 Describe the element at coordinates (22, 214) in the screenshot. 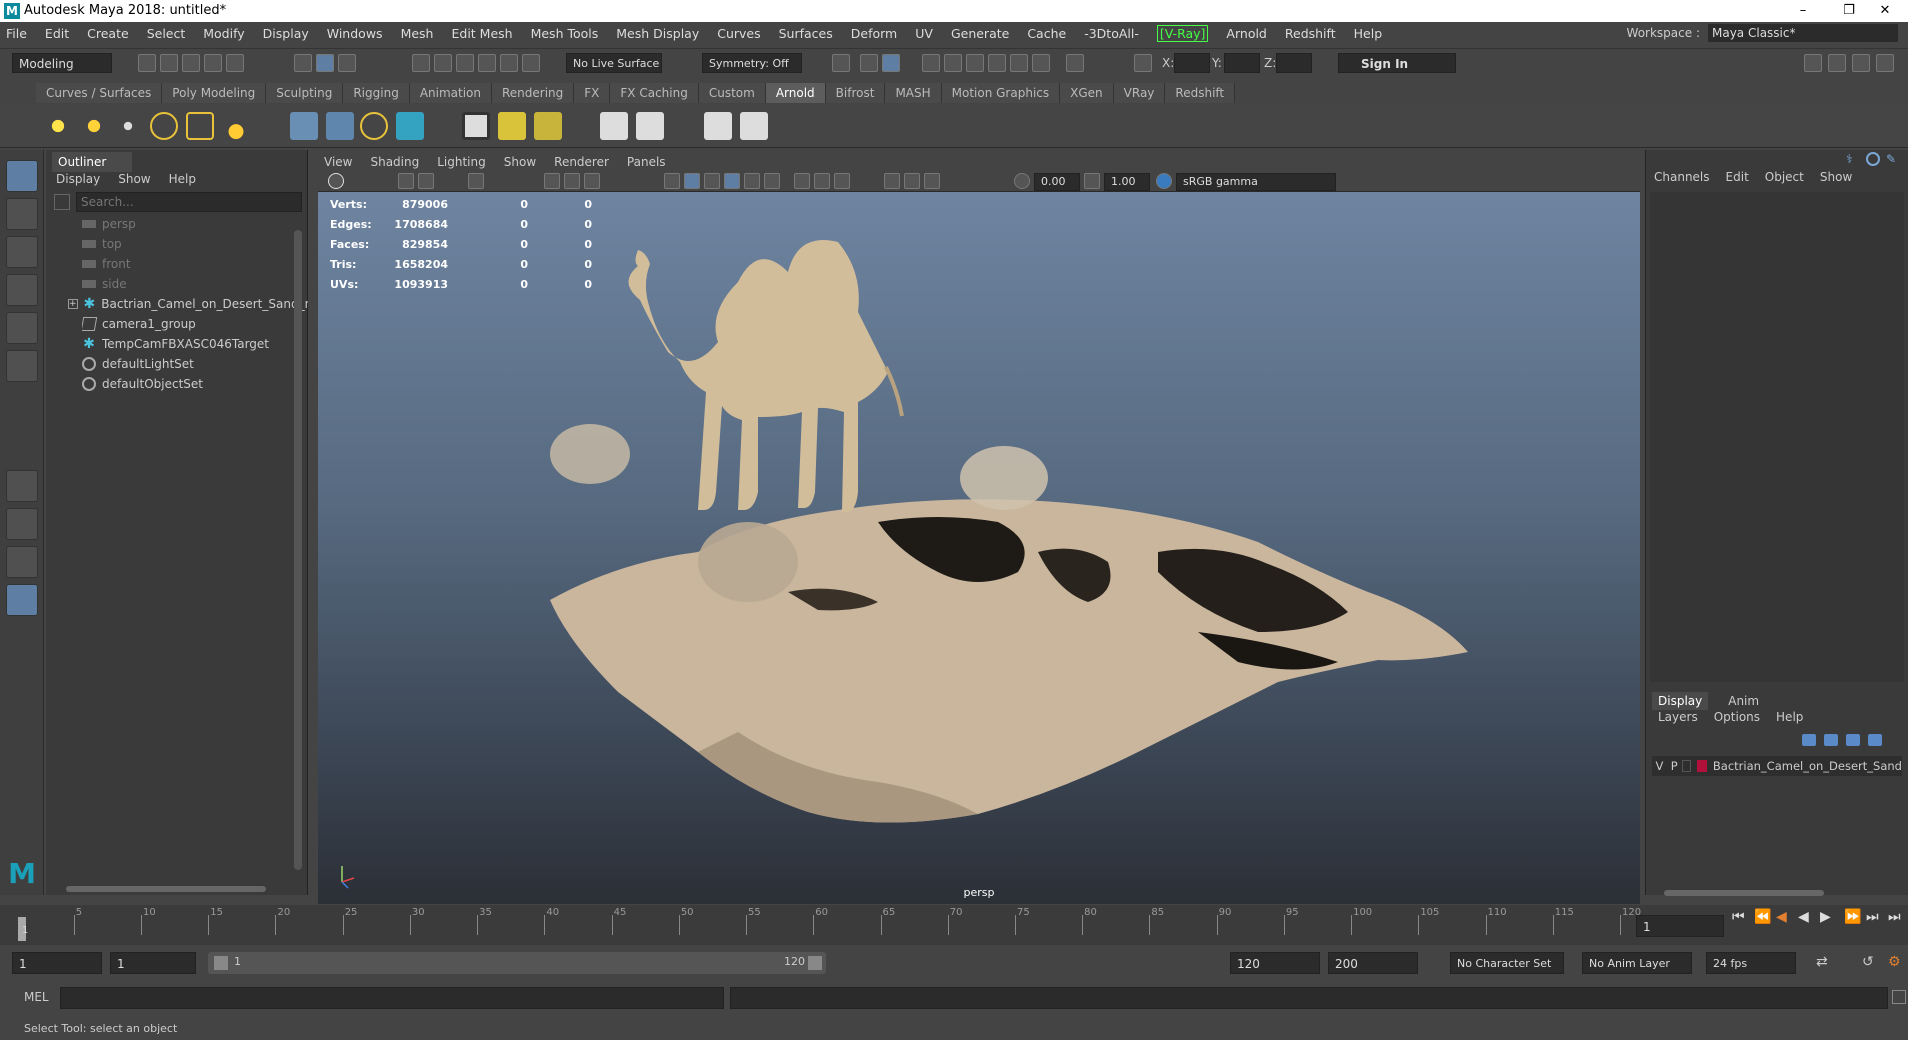

I see `lasso-tool-icon` at that location.